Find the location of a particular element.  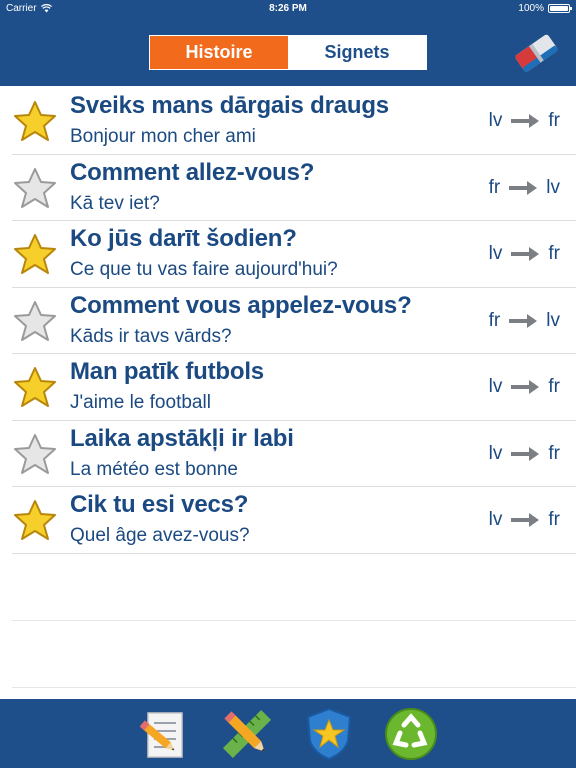

translation-text: Bonjour mon cher ami is located at coordinates (163, 136).